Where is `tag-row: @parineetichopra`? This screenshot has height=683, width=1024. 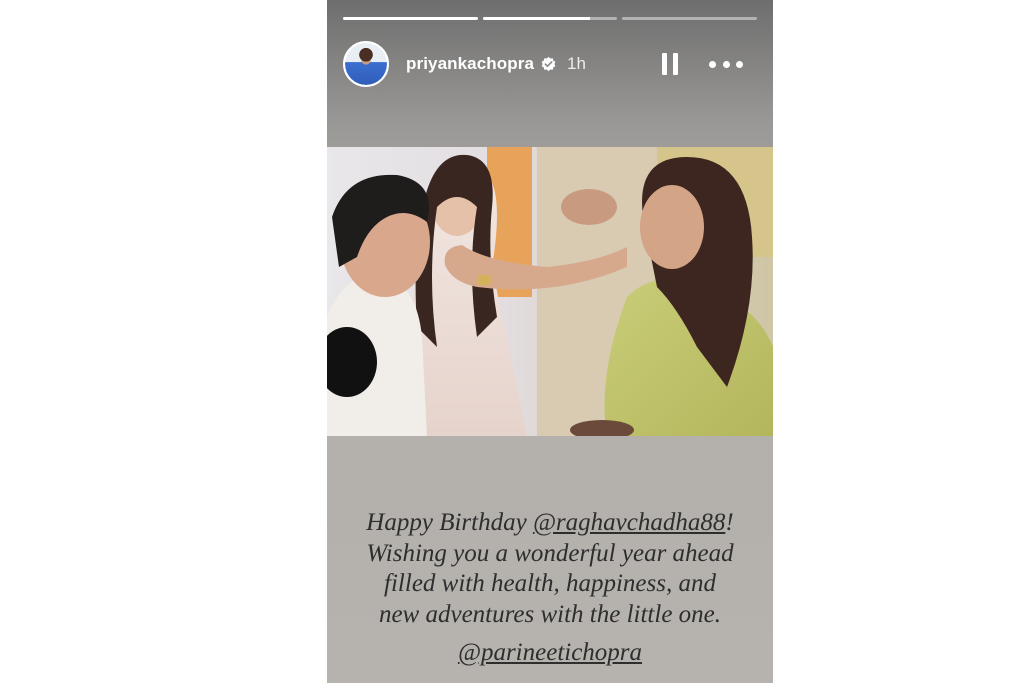 tag-row: @parineetichopra is located at coordinates (550, 653).